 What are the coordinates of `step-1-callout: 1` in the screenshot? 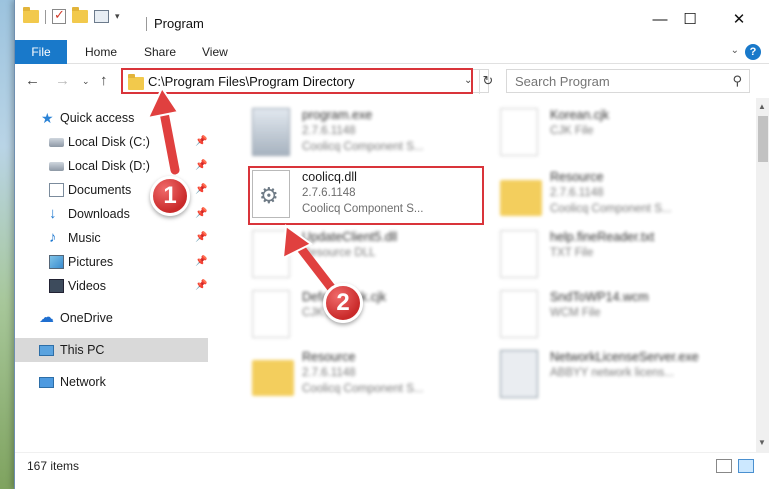 It's located at (170, 196).